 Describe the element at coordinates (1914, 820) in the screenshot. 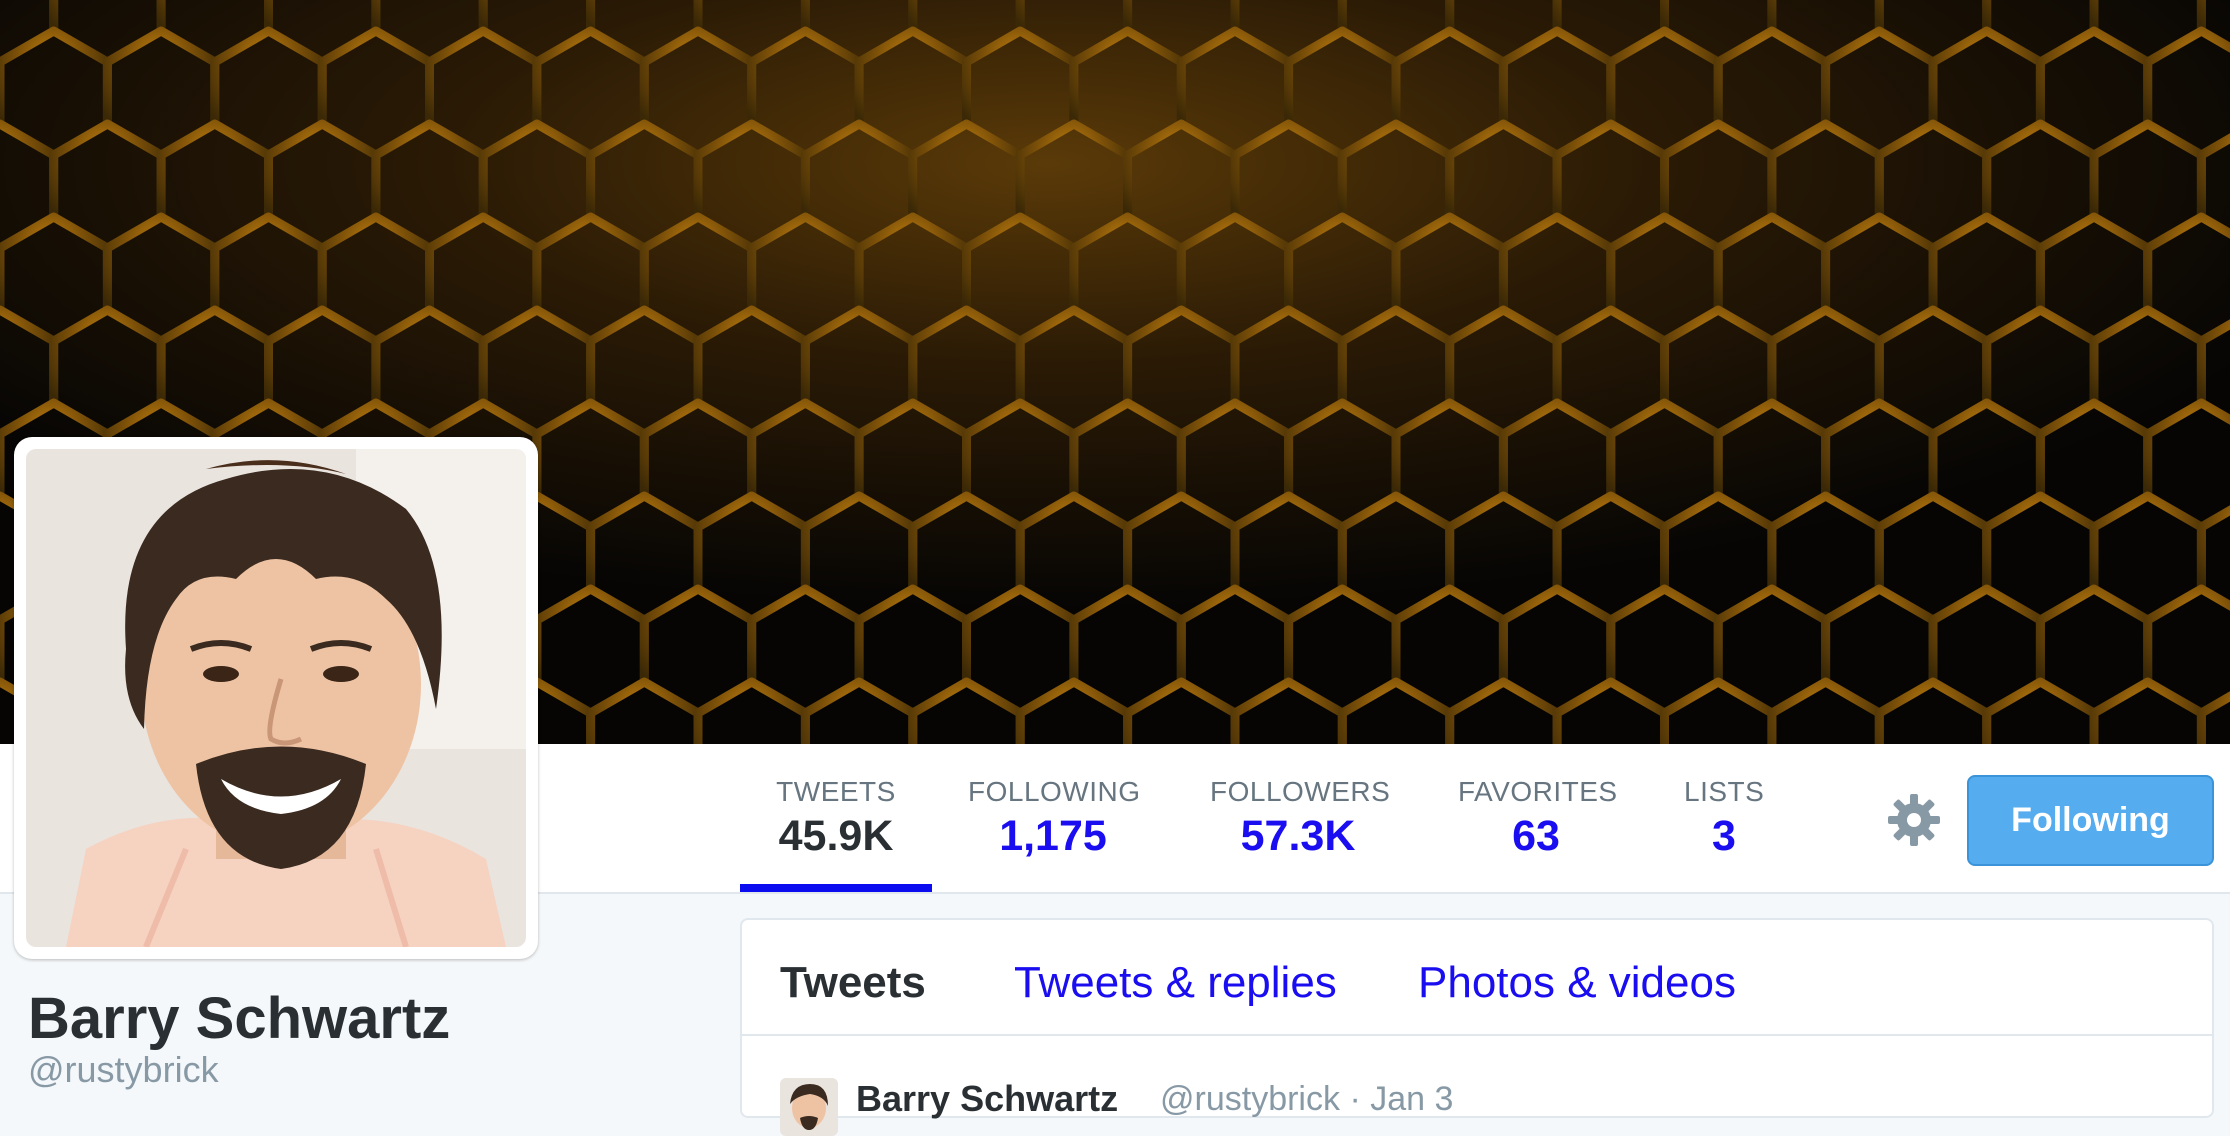

I see `gear-icon` at that location.